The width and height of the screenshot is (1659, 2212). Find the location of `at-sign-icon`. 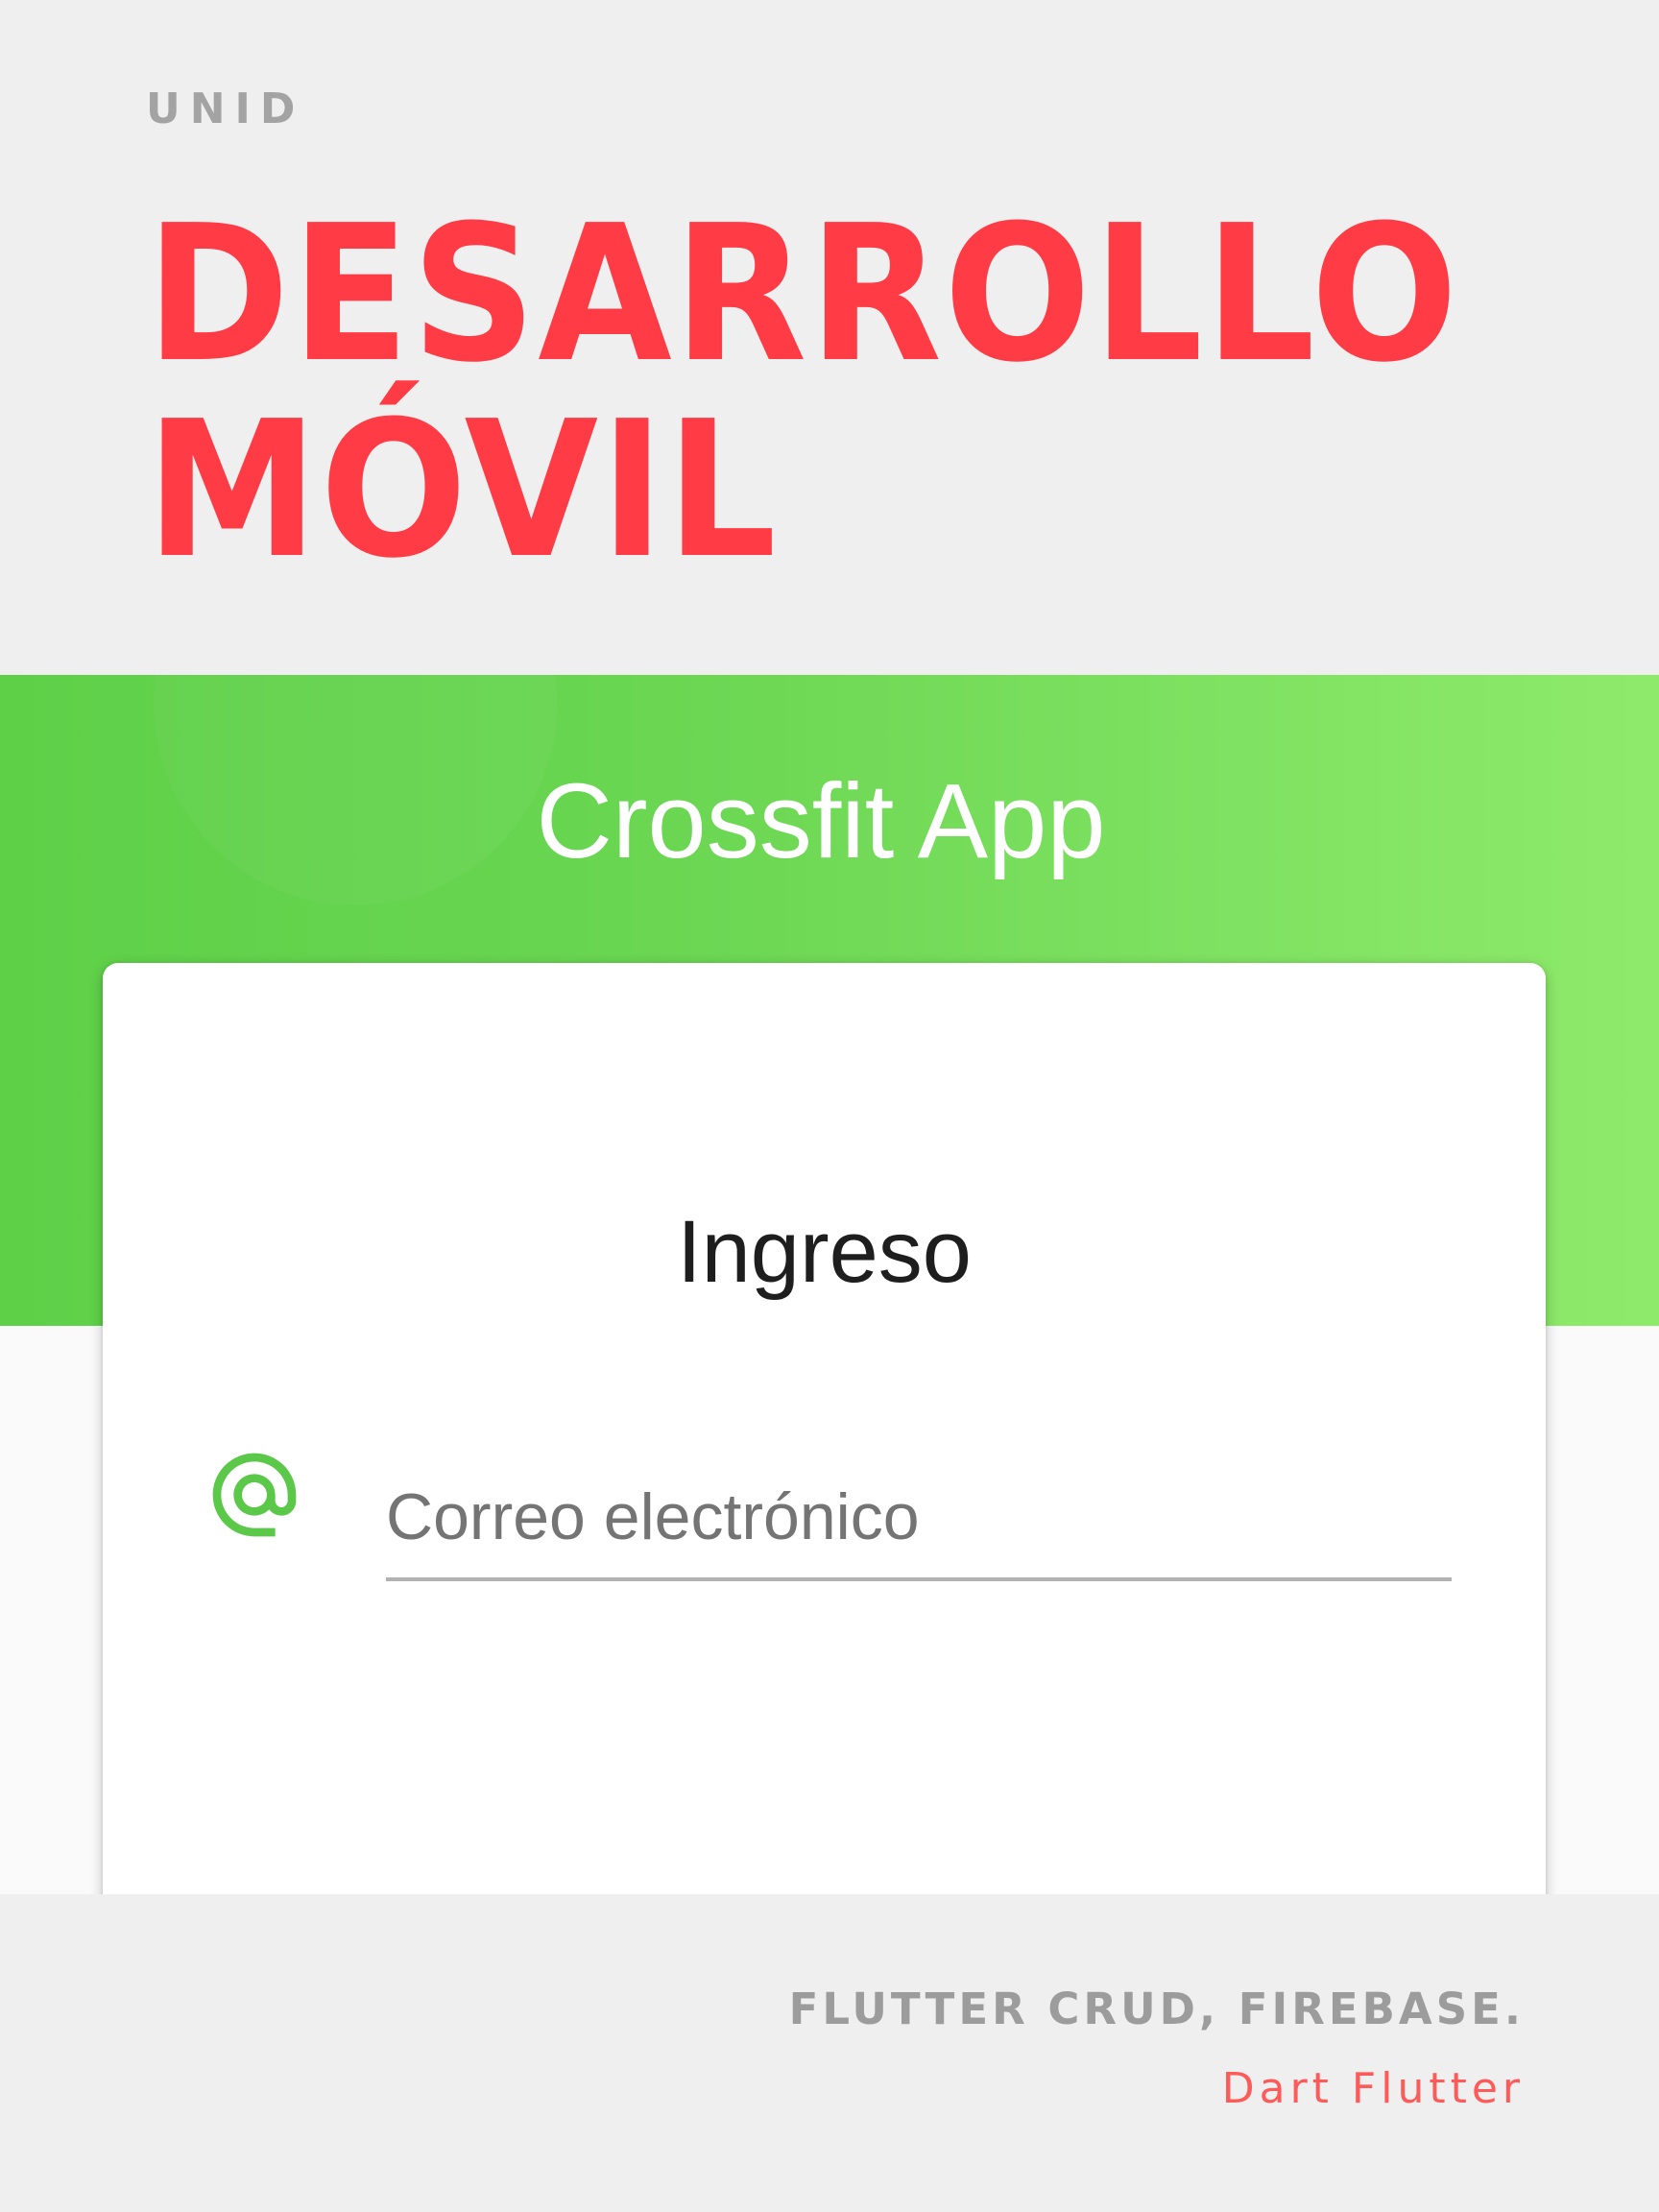

at-sign-icon is located at coordinates (254, 1495).